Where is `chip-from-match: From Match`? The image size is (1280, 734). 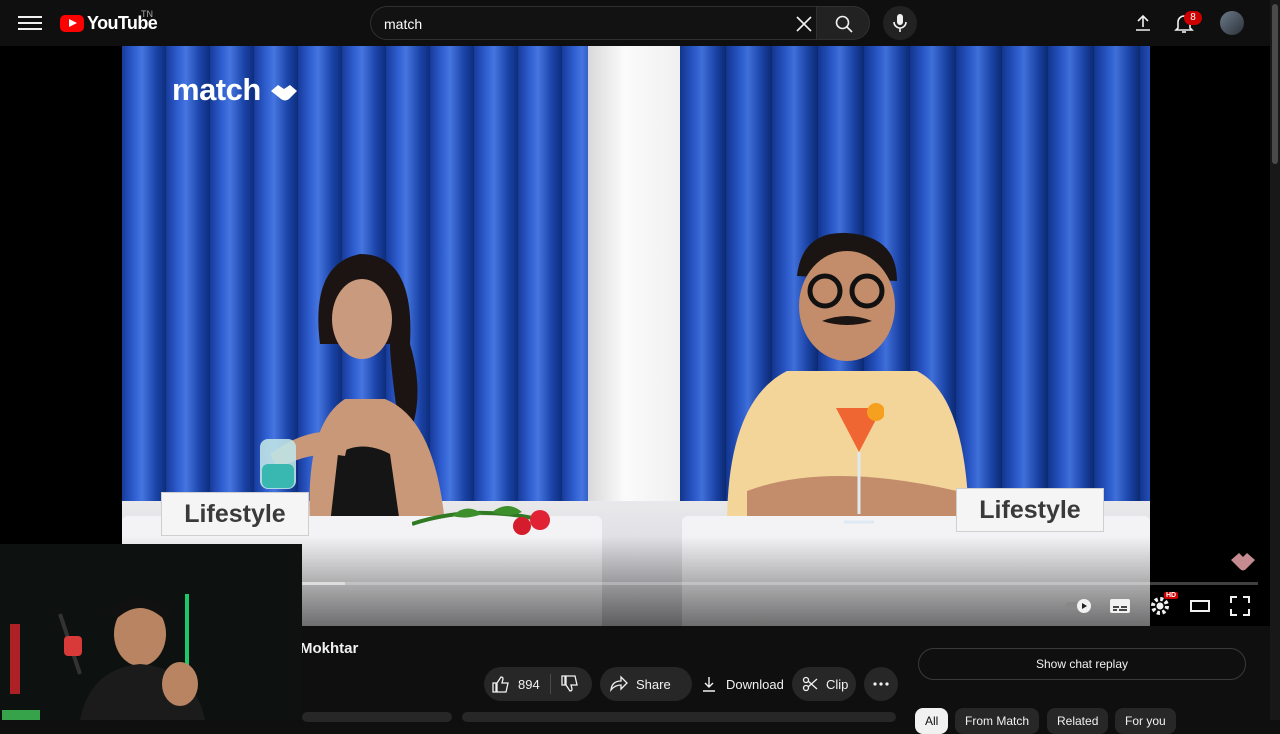
chip-from-match: From Match is located at coordinates (997, 721).